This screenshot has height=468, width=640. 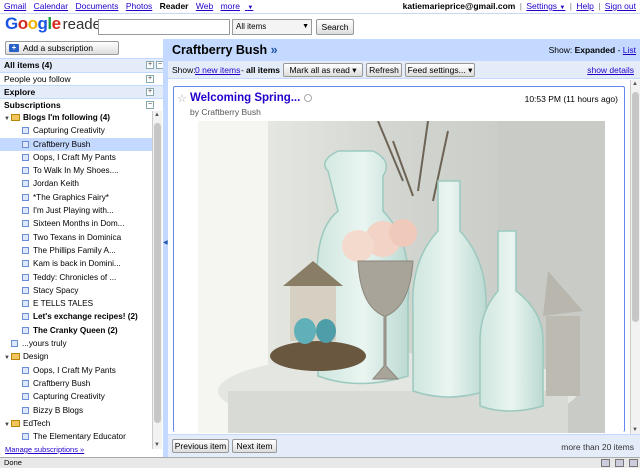 What do you see at coordinates (545, 6) in the screenshot?
I see `settings-link: Settings ▼` at bounding box center [545, 6].